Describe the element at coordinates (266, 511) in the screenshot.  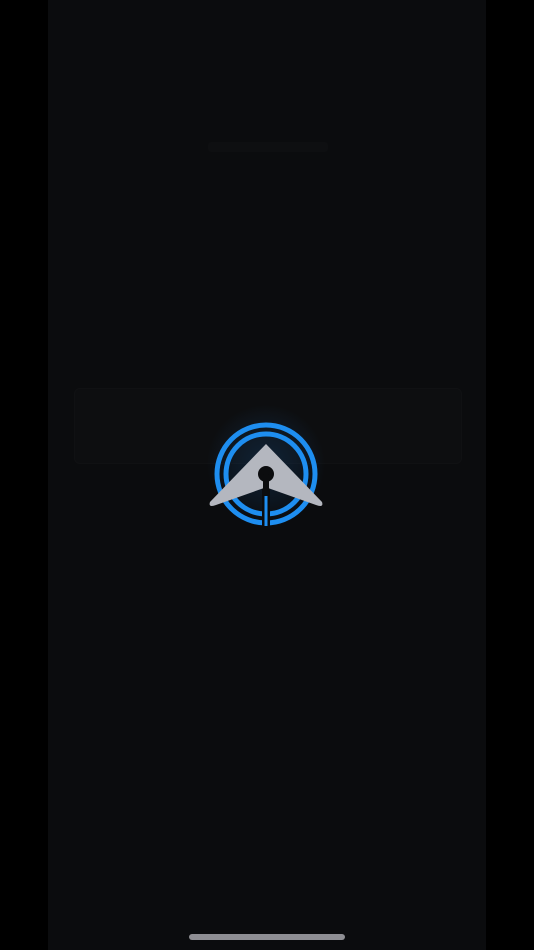
I see `keyhole-stem-icon` at that location.